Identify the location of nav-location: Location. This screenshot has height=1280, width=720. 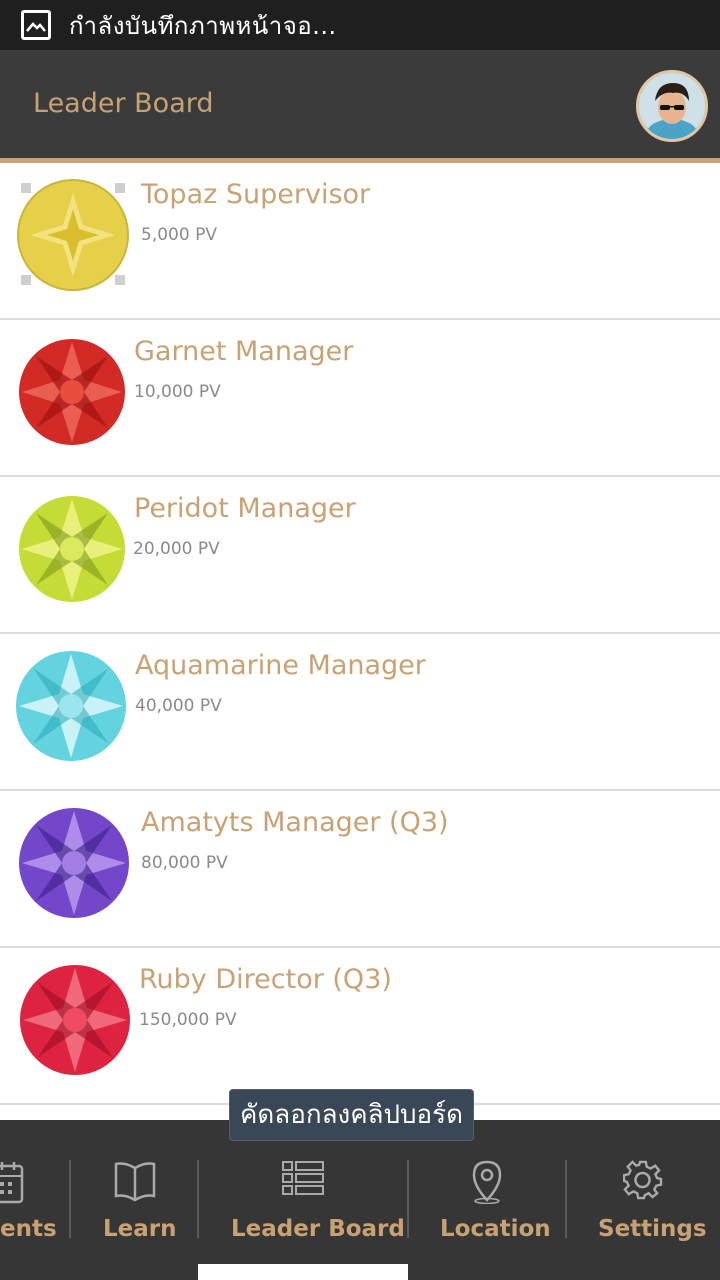
(487, 1200).